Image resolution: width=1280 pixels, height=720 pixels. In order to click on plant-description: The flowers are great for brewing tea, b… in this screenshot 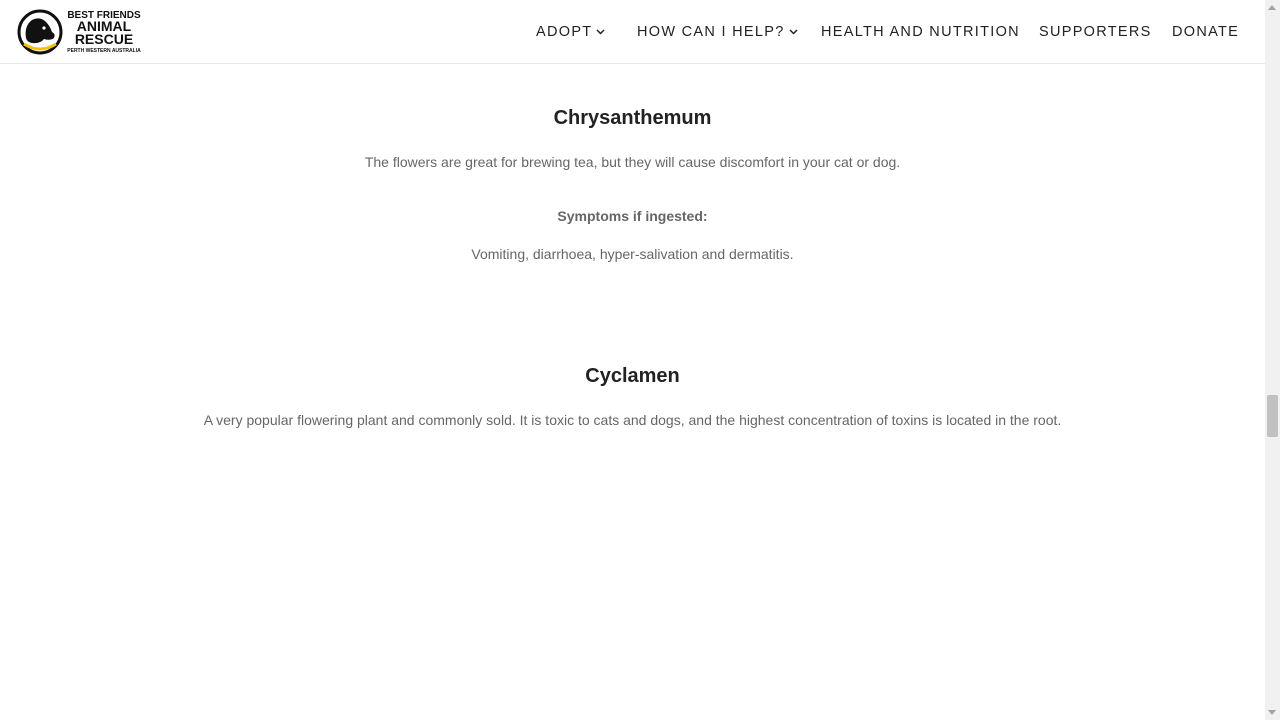, I will do `click(632, 162)`.